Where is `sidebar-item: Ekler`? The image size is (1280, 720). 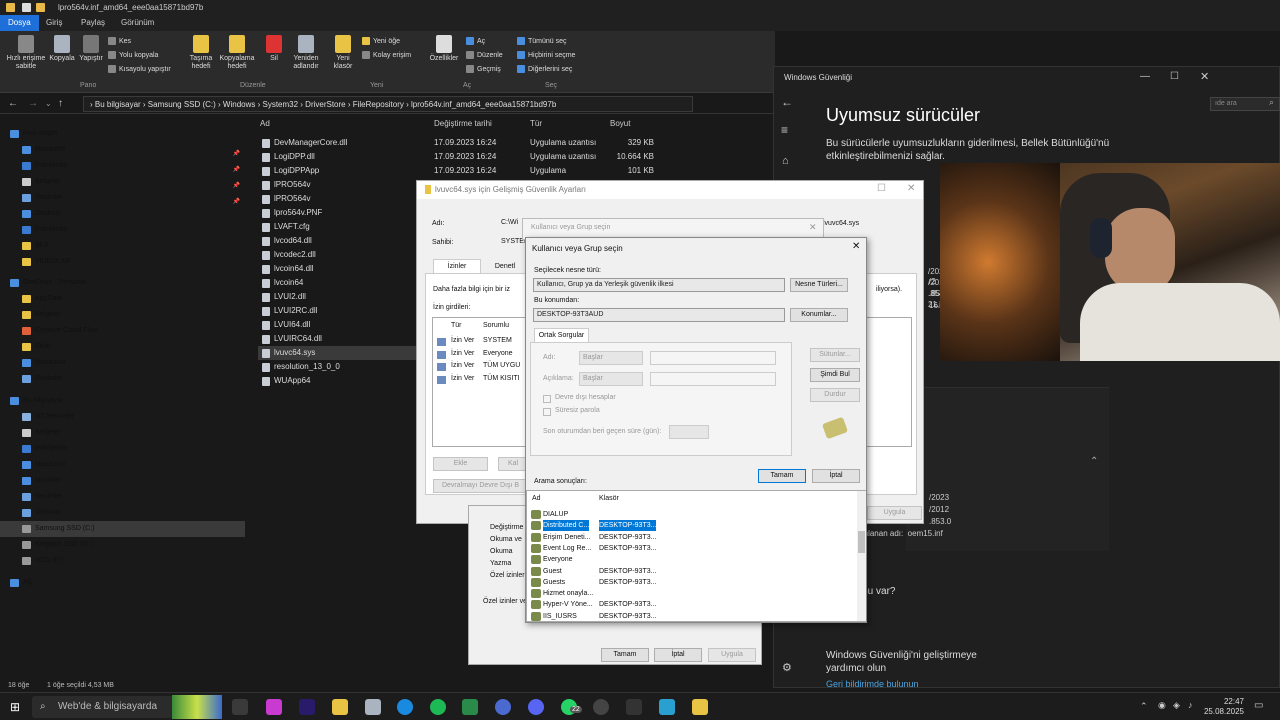 sidebar-item: Ekler is located at coordinates (122, 347).